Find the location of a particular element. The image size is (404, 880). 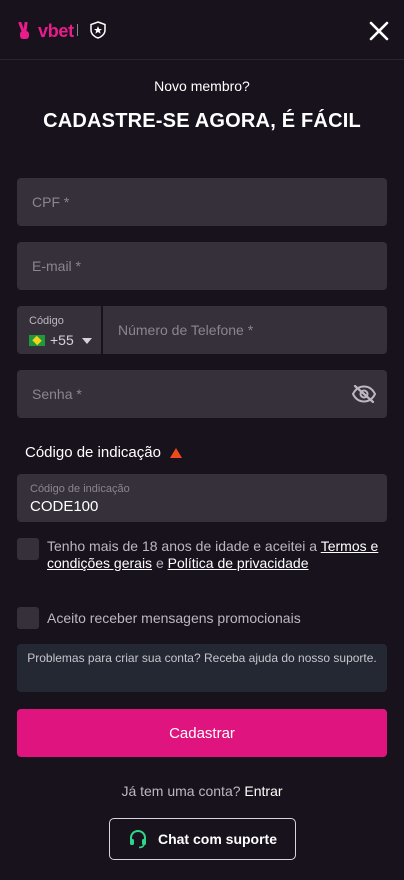

brazil-flag-icon is located at coordinates (37, 340).